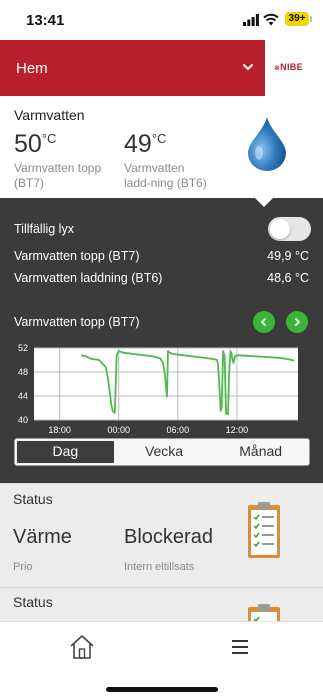  I want to click on hamburger-menu-icon, so click(240, 647).